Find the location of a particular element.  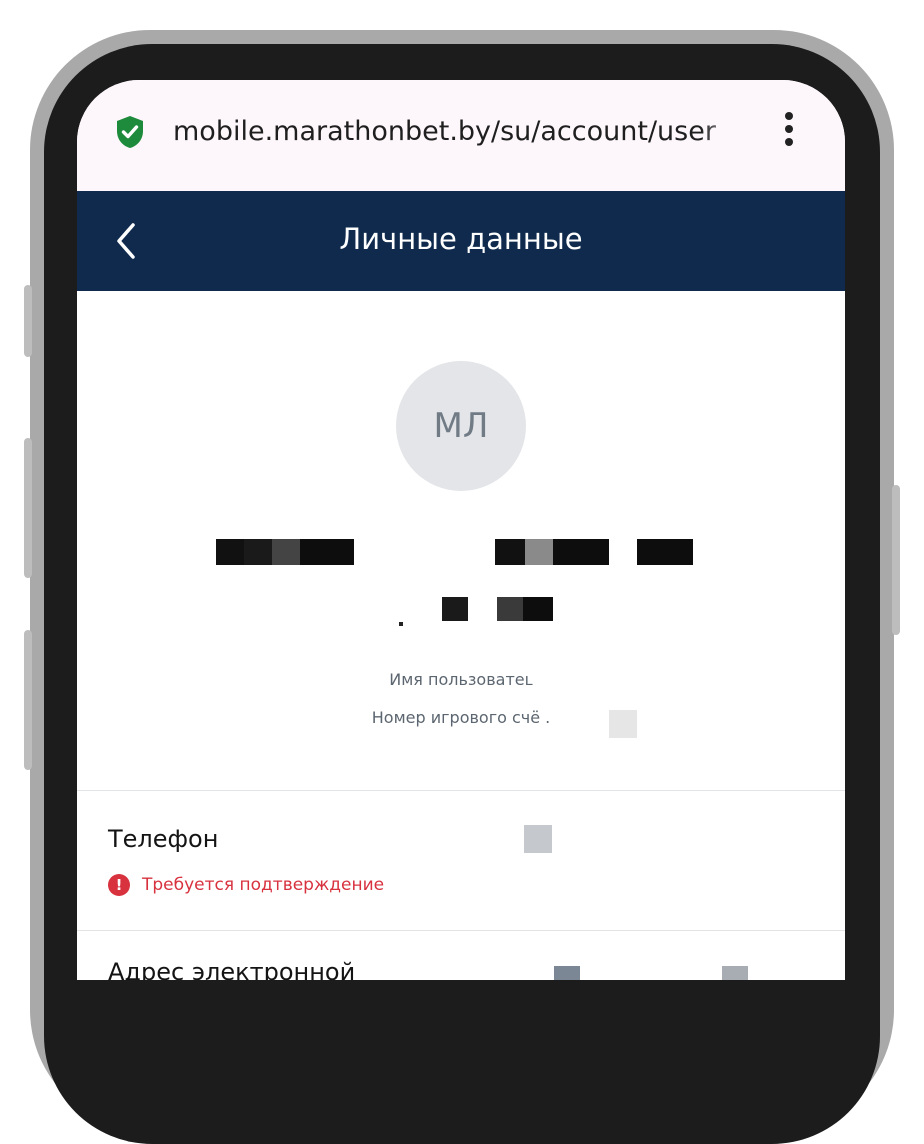

shield-check-icon is located at coordinates (130, 132).